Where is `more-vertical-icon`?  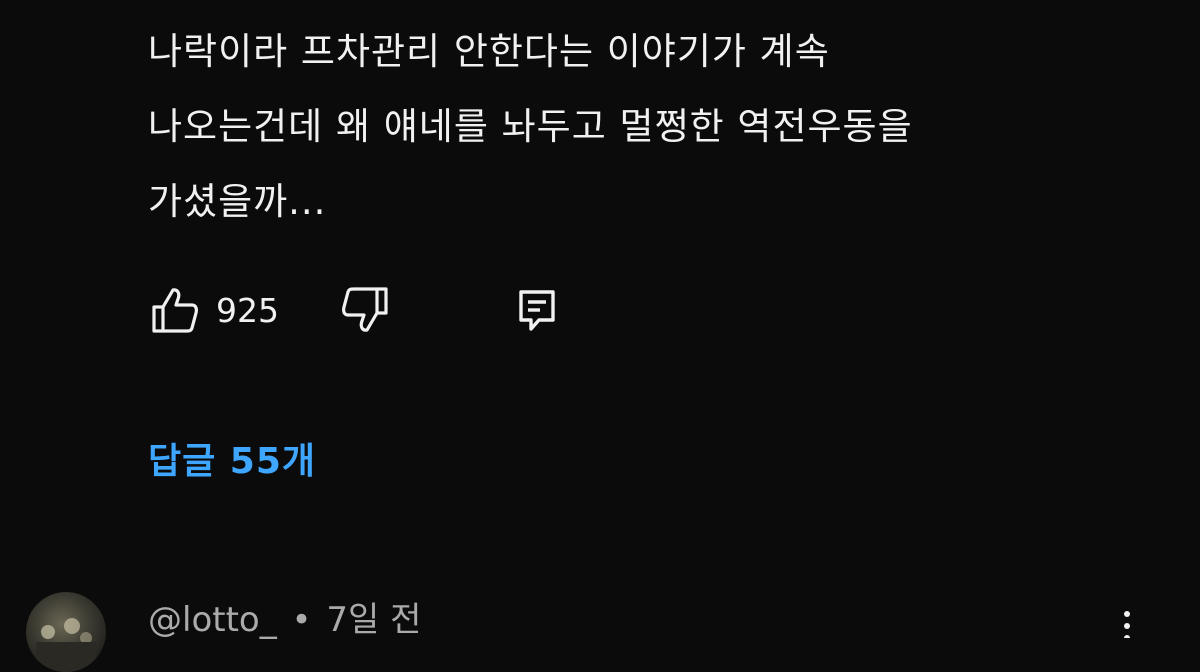
more-vertical-icon is located at coordinates (1127, 626).